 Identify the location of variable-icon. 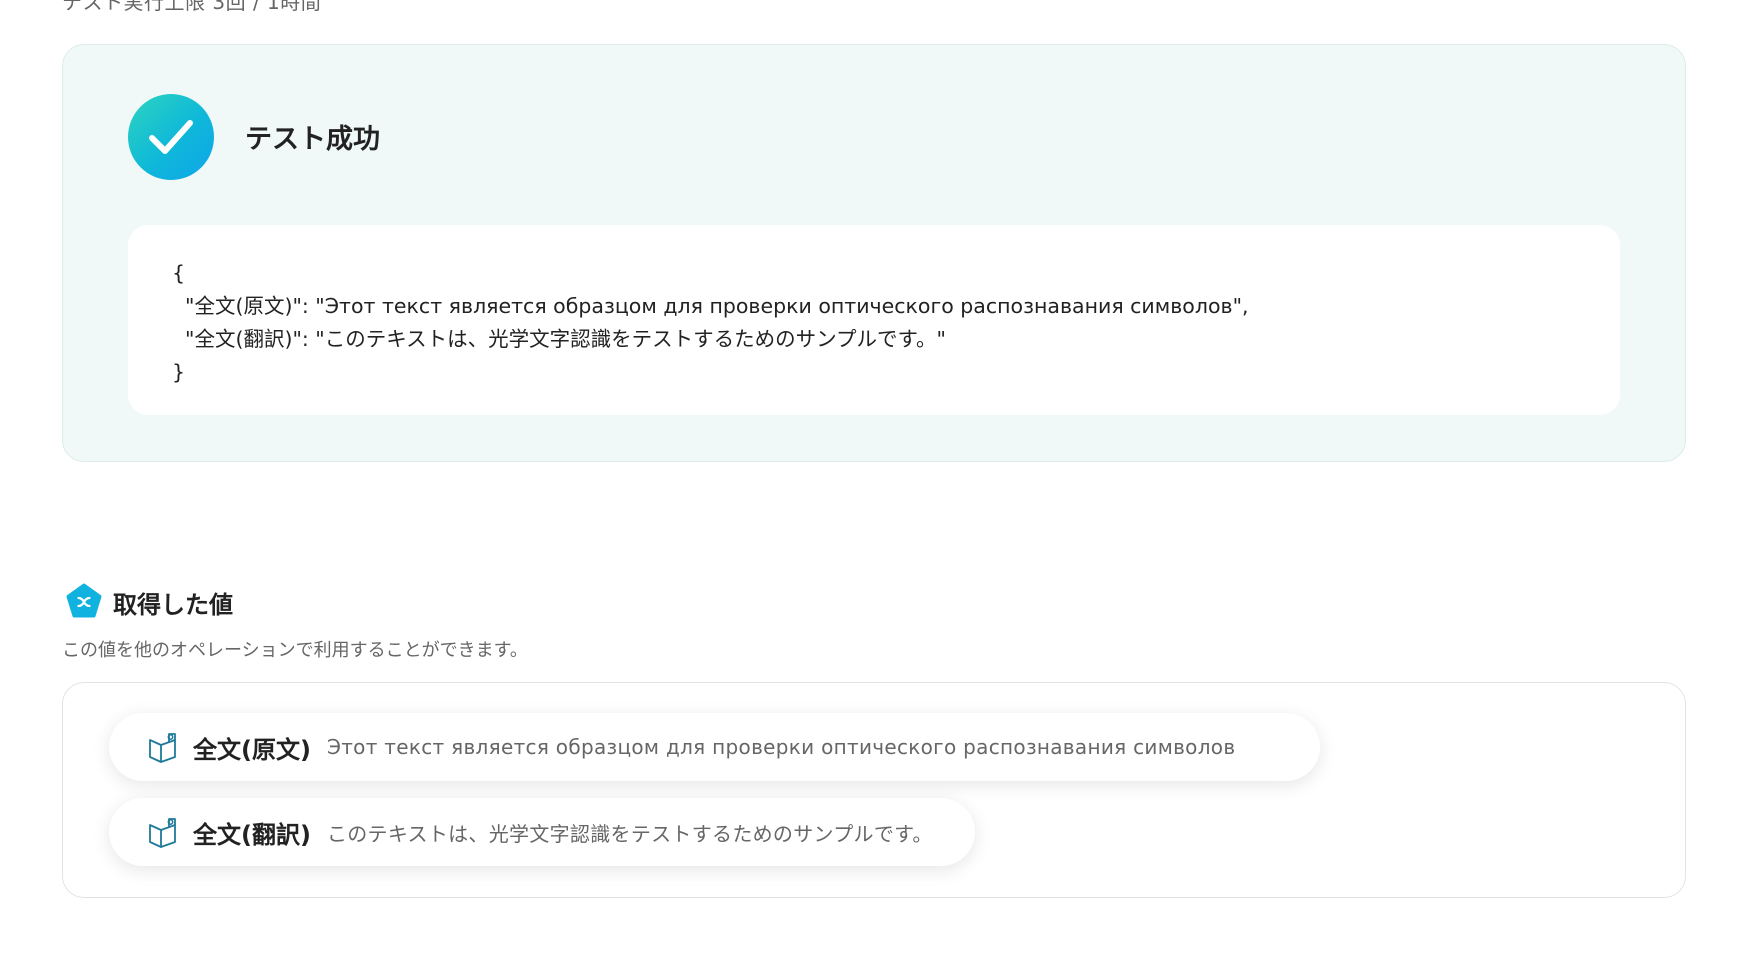
(84, 600).